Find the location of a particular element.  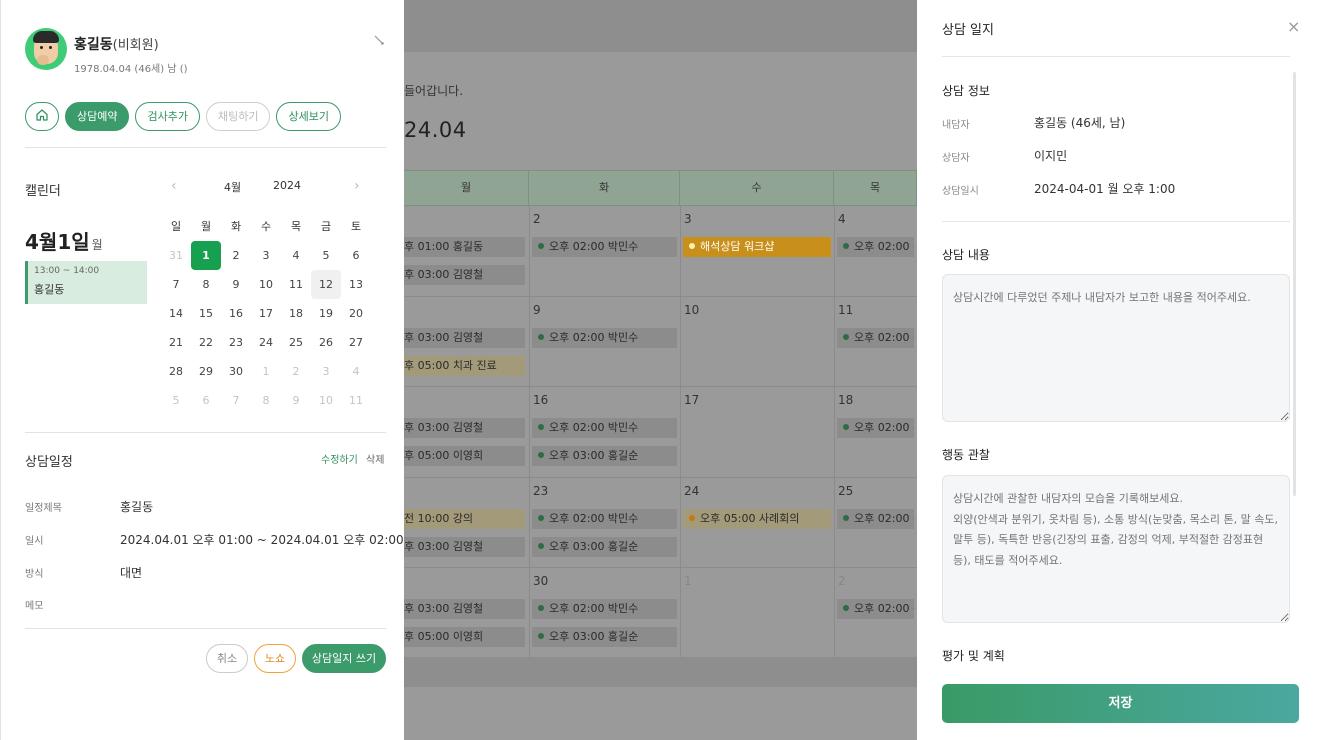

content-textarea is located at coordinates (1116, 348).